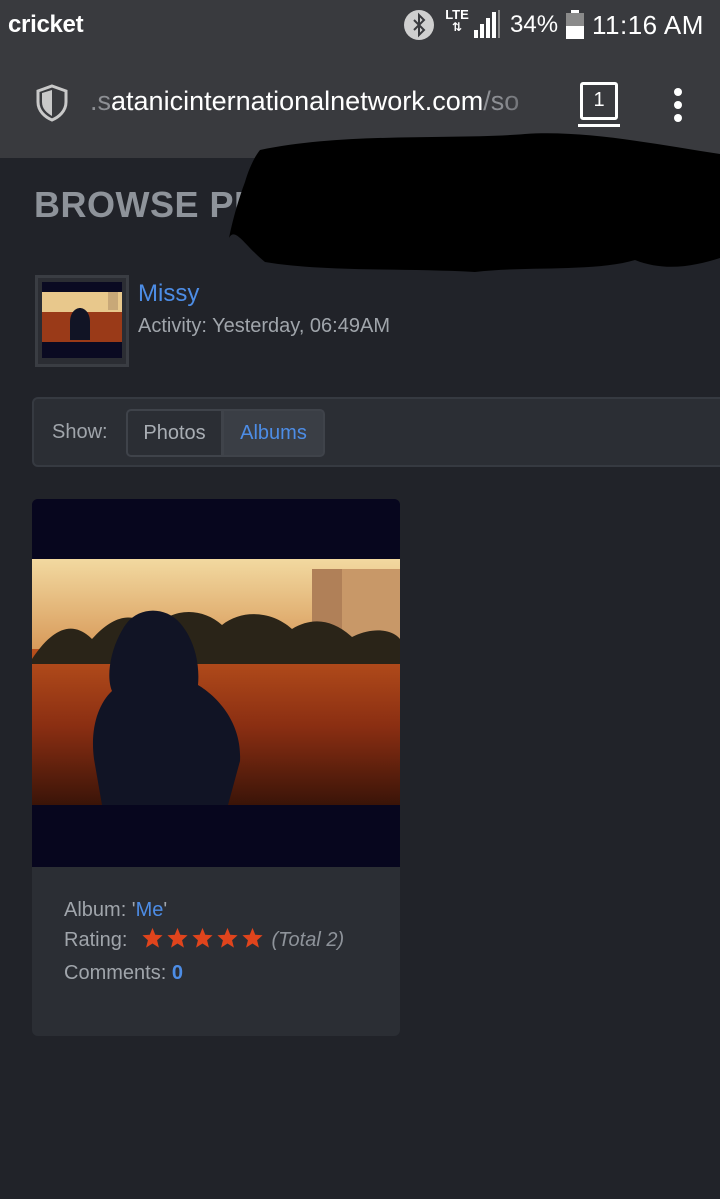 The image size is (720, 1199). I want to click on carrier-name: cricket, so click(46, 24).